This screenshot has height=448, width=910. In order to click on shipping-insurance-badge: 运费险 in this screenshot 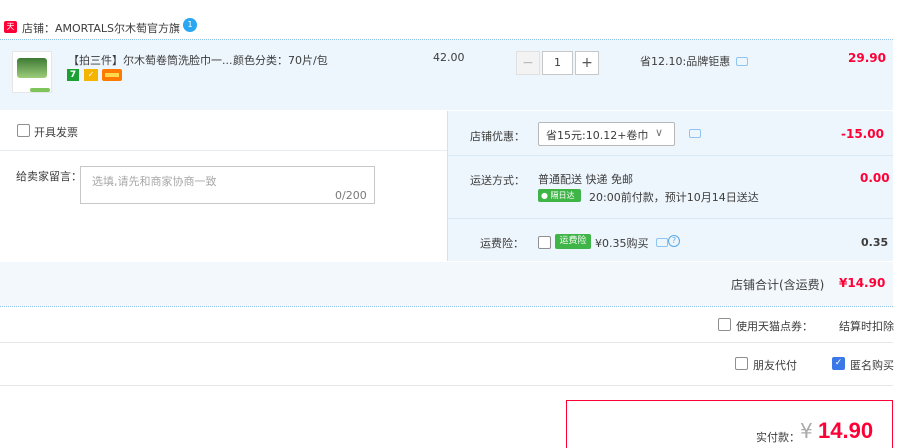, I will do `click(573, 241)`.